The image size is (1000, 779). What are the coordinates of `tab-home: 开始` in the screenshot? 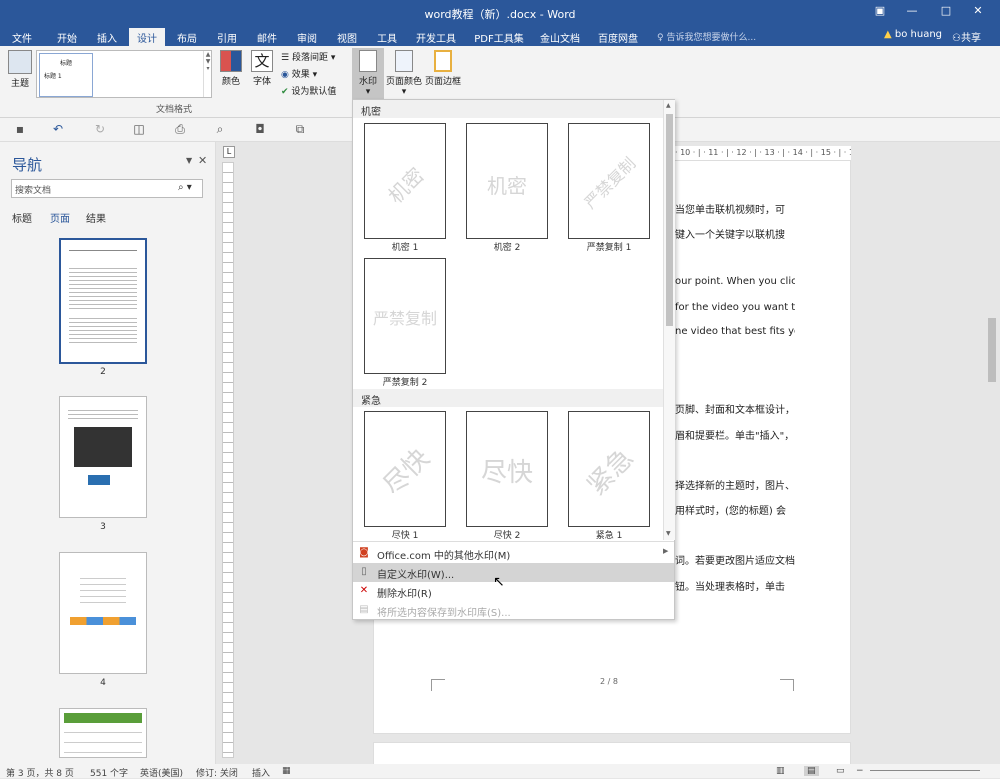 It's located at (67, 37).